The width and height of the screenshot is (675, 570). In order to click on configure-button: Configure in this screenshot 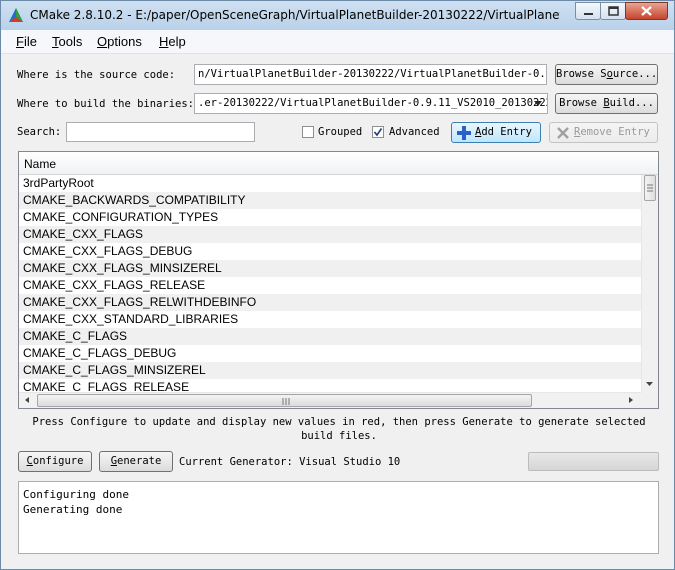, I will do `click(55, 461)`.